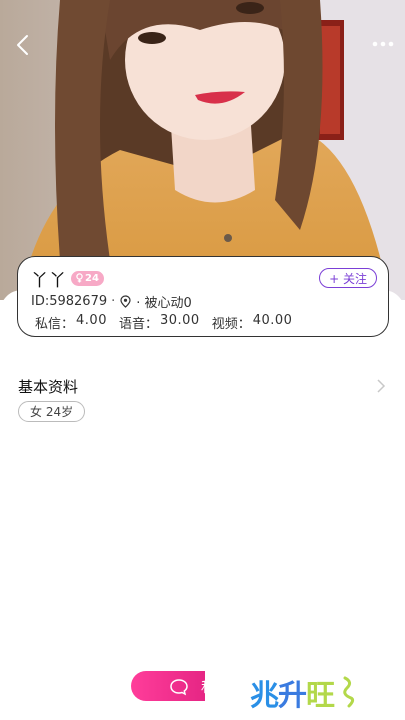 The image size is (405, 720). Describe the element at coordinates (48, 387) in the screenshot. I see `basic-info-title: 基本资料` at that location.